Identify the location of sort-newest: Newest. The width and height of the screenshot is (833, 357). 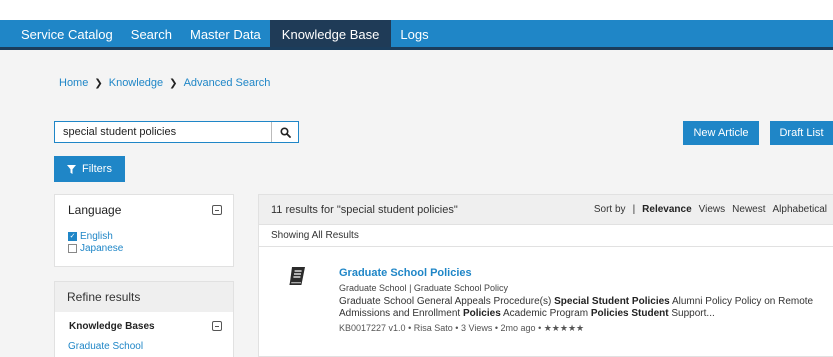
(748, 209).